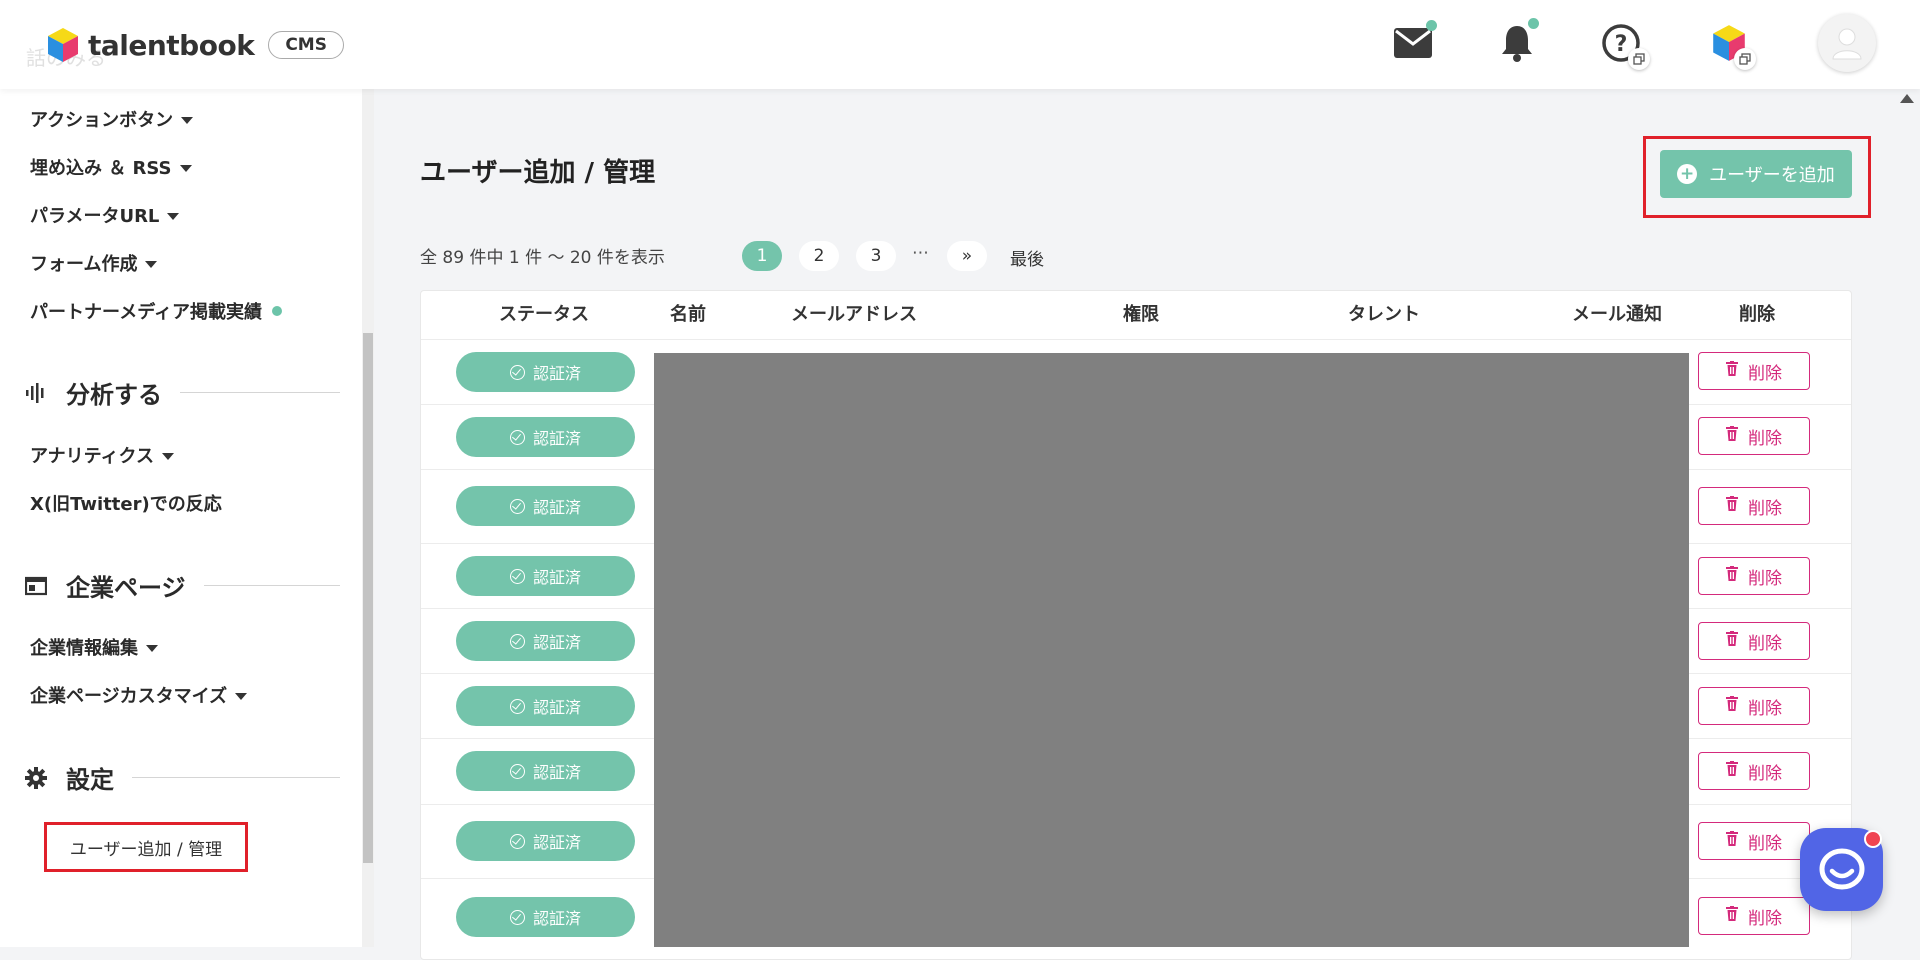 The image size is (1920, 960). Describe the element at coordinates (36, 586) in the screenshot. I see `browser-window-icon` at that location.